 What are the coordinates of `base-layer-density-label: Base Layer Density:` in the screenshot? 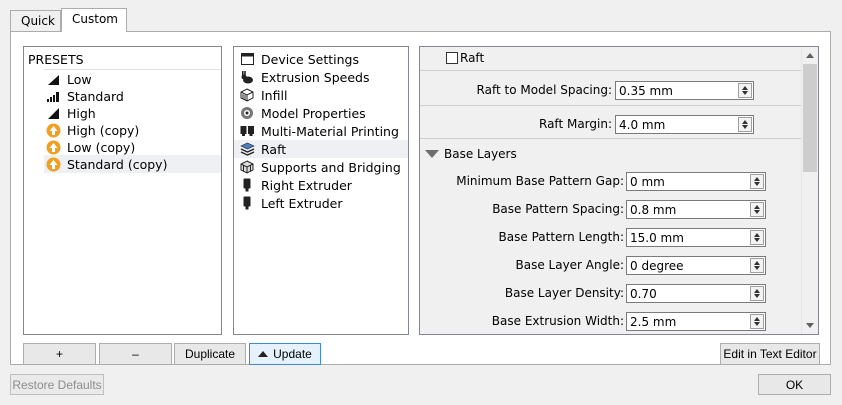 It's located at (564, 293).